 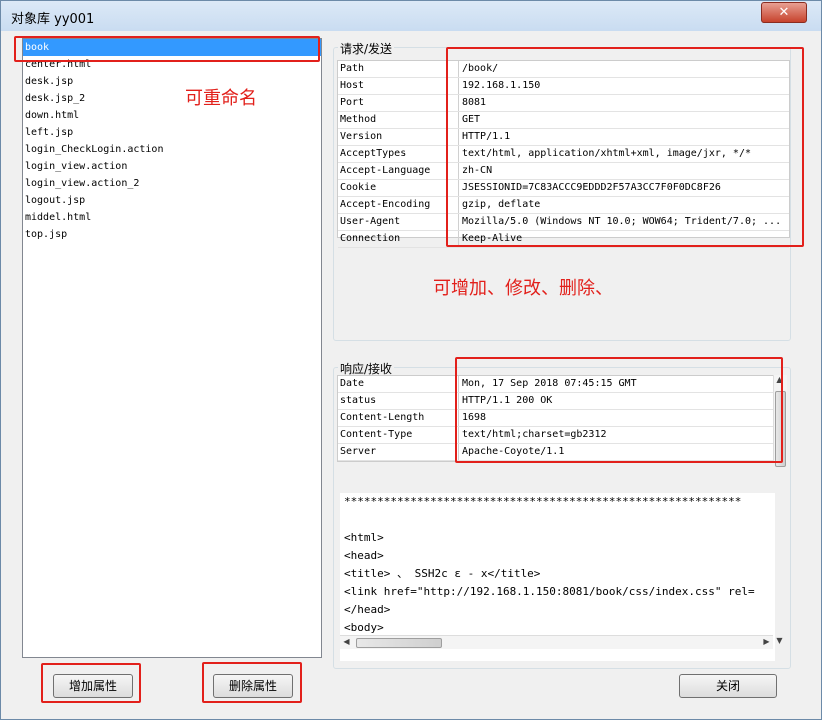 I want to click on header-name-cell: Accept-Encoding, so click(x=398, y=205).